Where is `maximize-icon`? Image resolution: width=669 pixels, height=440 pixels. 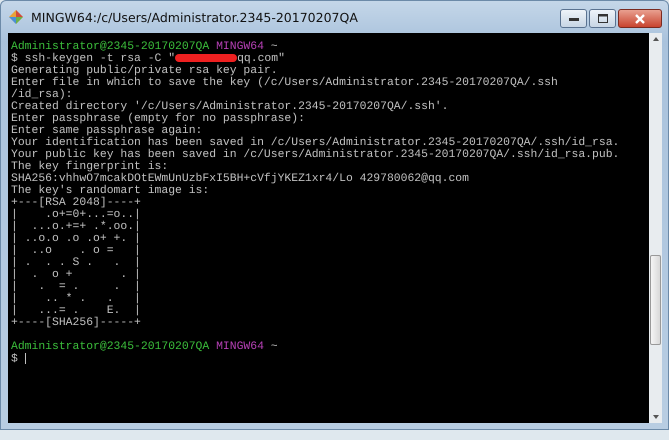
maximize-icon is located at coordinates (603, 18).